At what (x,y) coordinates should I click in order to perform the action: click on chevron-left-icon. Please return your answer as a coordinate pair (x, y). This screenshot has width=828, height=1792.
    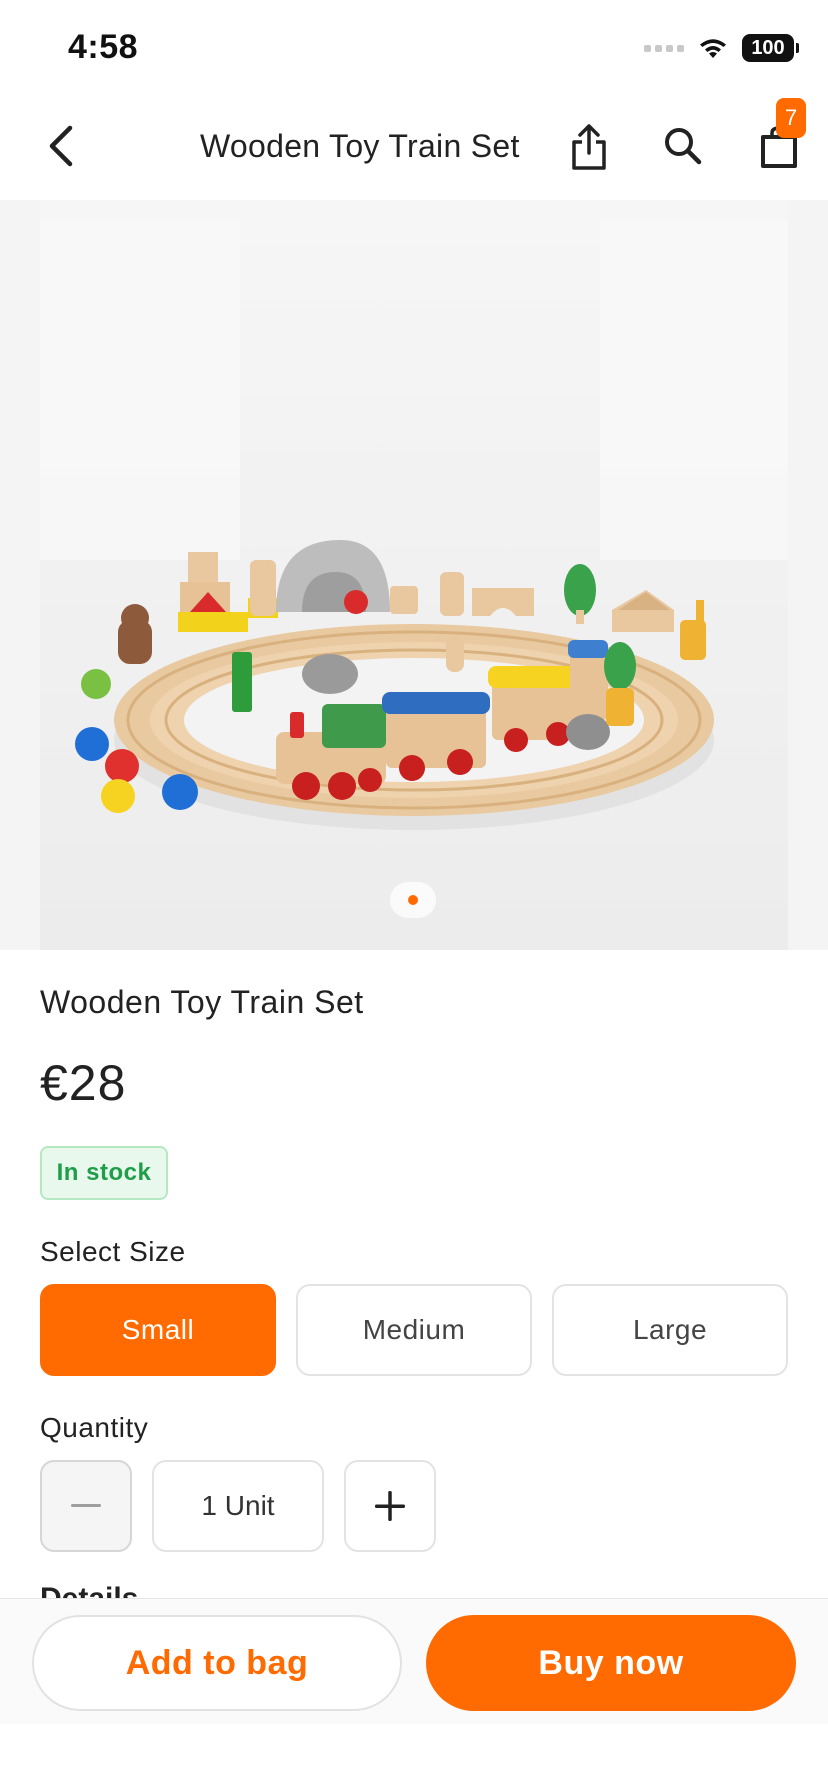
    Looking at the image, I should click on (61, 146).